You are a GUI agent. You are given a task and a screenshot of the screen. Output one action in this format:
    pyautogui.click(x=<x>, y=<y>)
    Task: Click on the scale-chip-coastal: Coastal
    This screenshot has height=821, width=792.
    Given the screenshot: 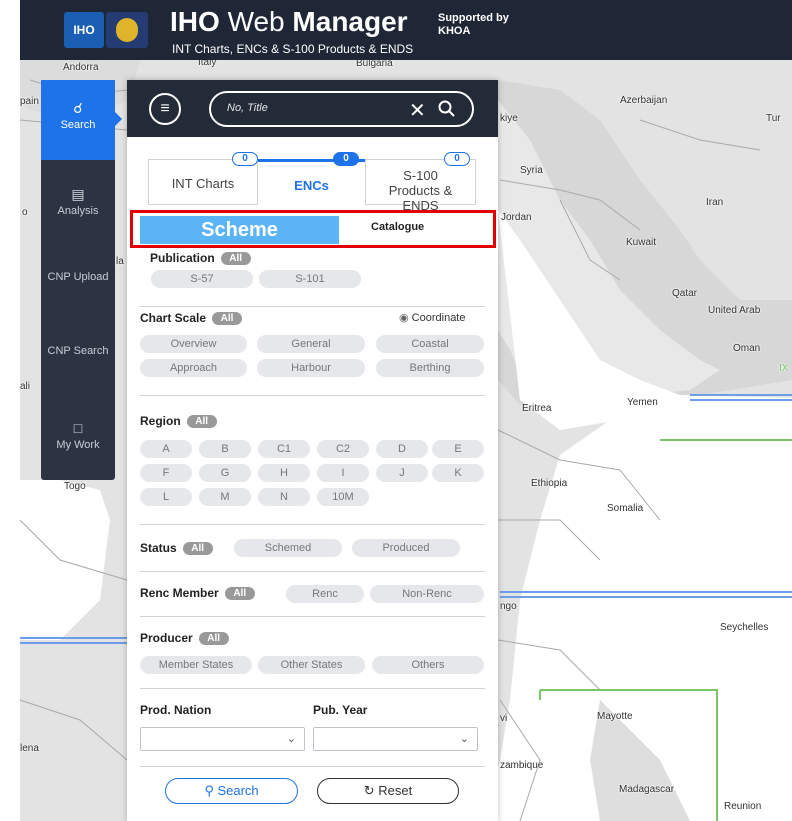 What is the action you would take?
    pyautogui.click(x=430, y=344)
    